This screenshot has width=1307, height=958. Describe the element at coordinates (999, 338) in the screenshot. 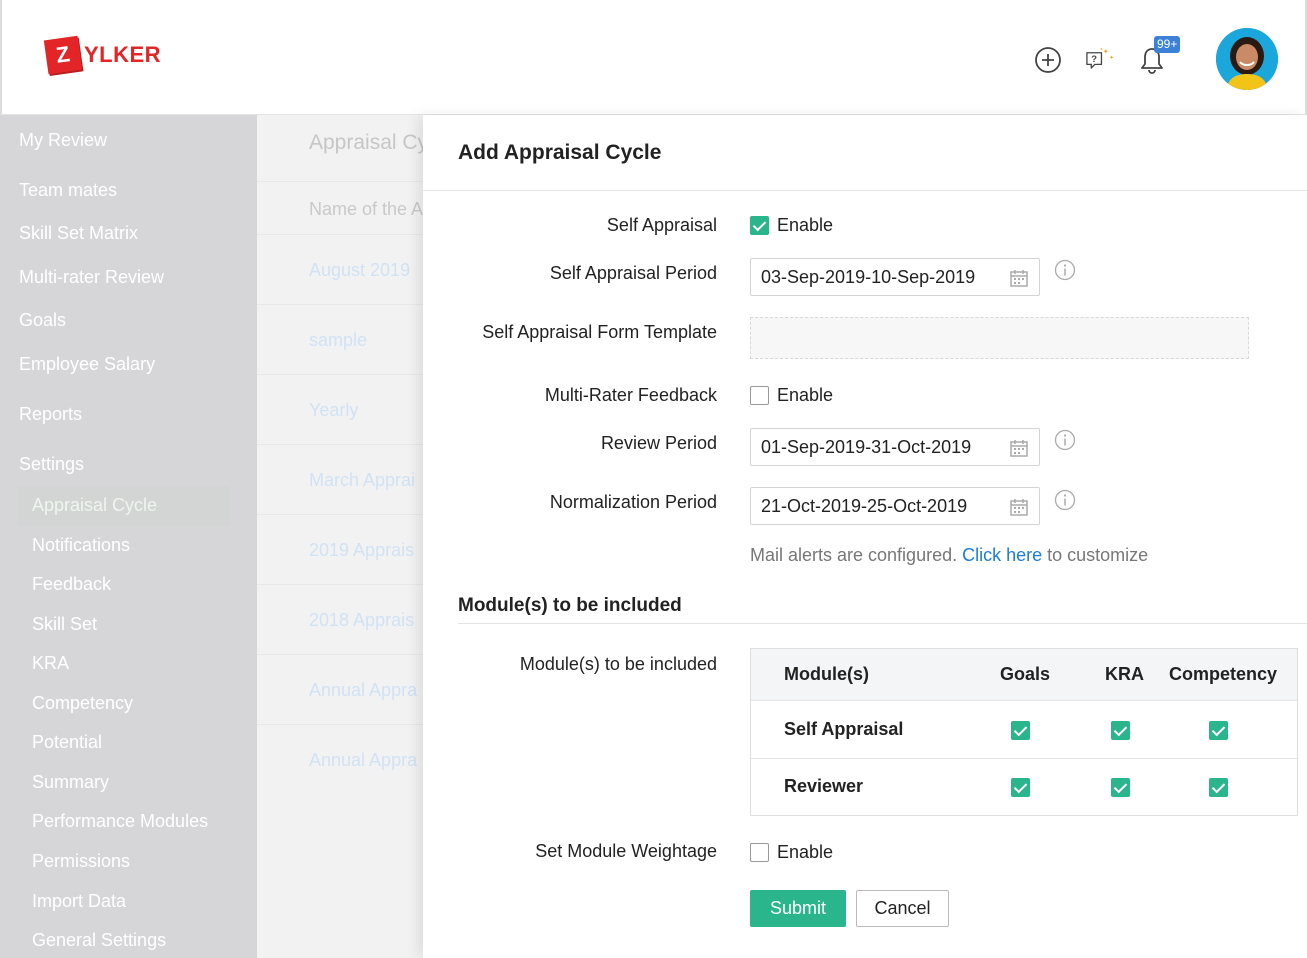

I see `self-appraisal-template-dropzone` at that location.